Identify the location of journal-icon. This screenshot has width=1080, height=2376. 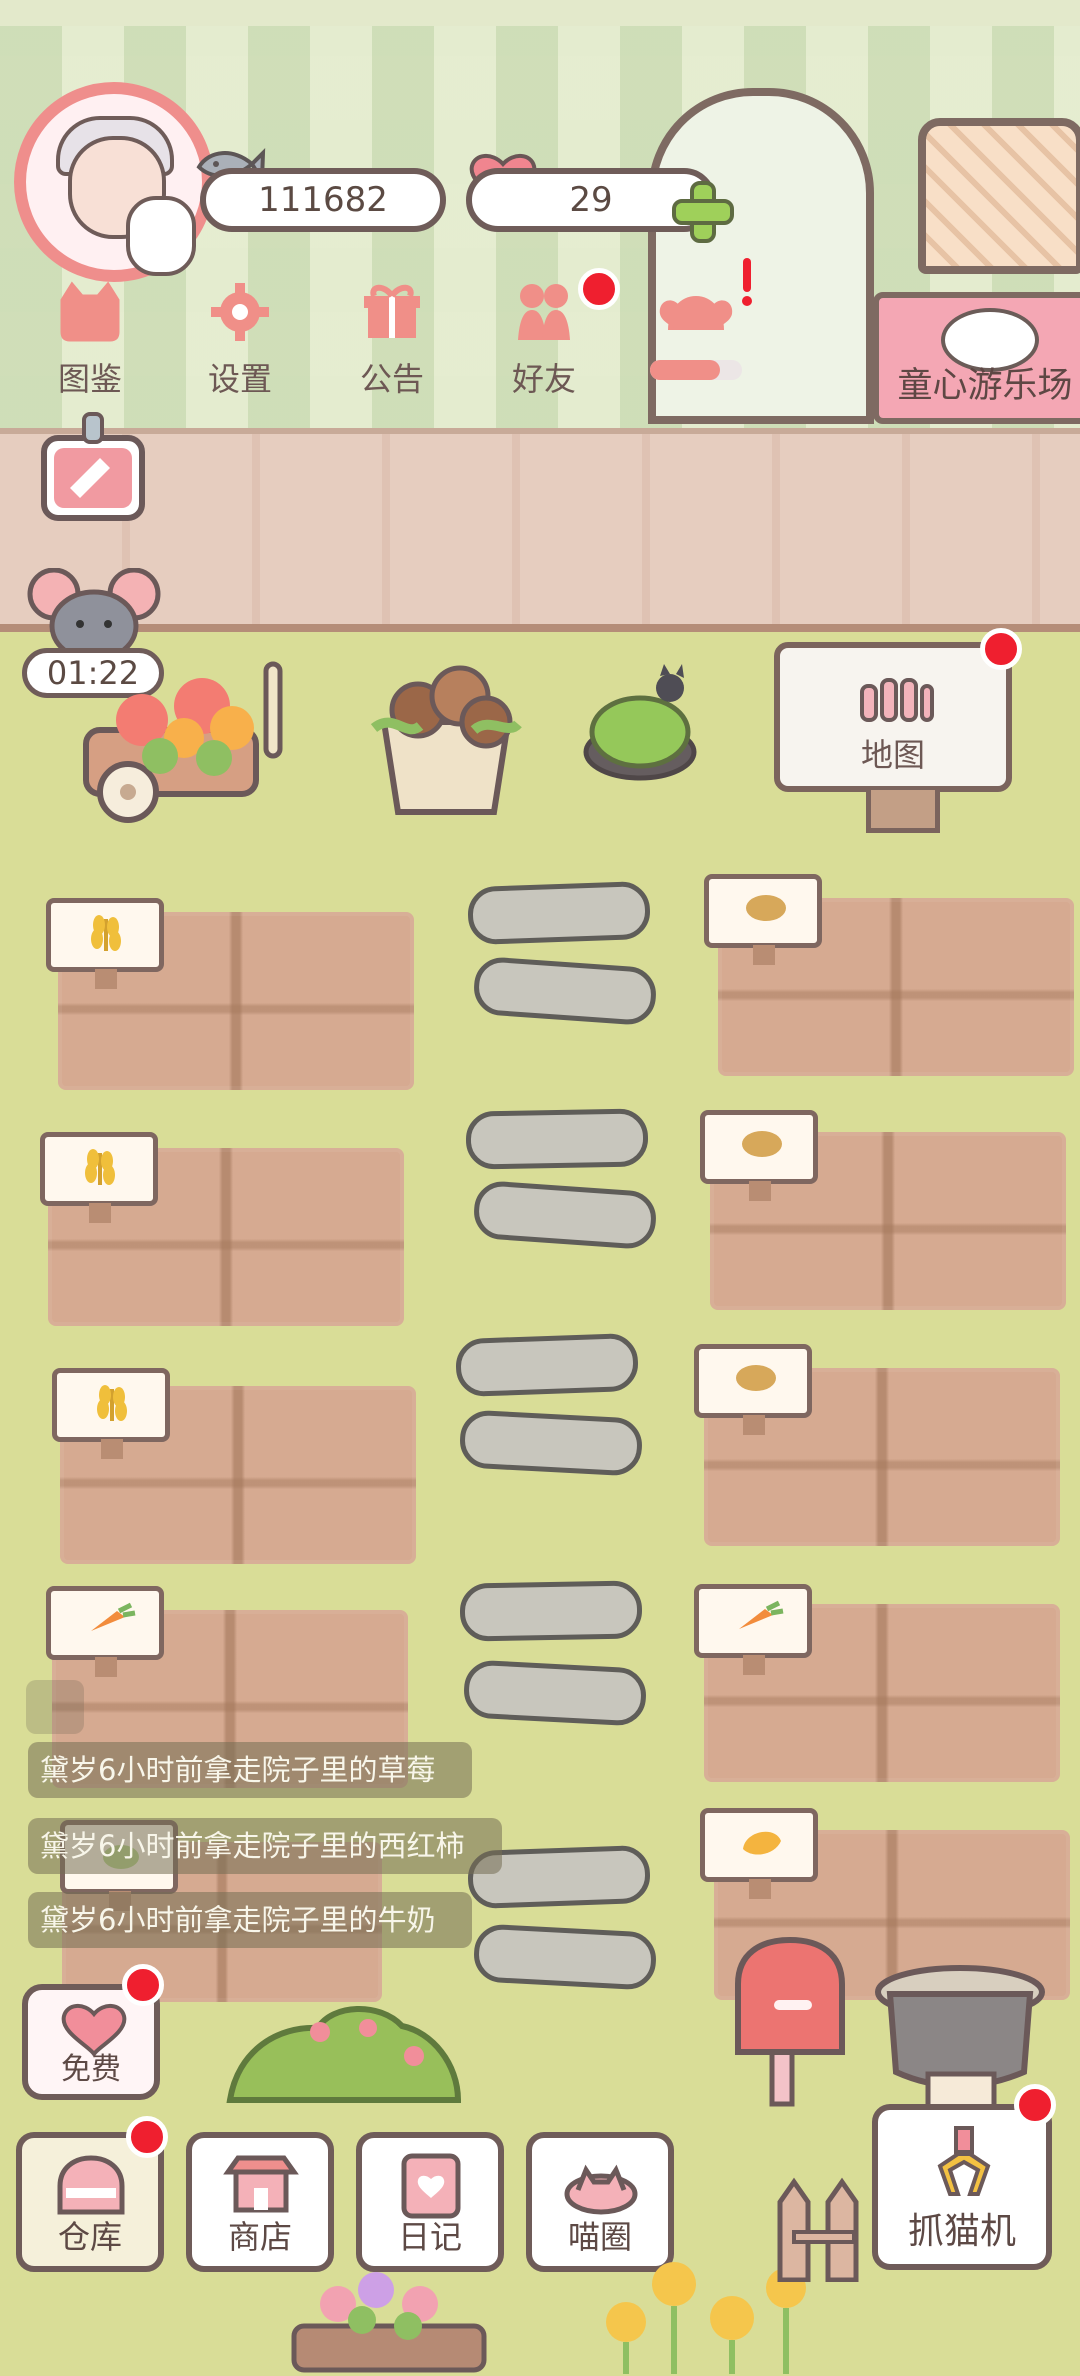
(93, 467).